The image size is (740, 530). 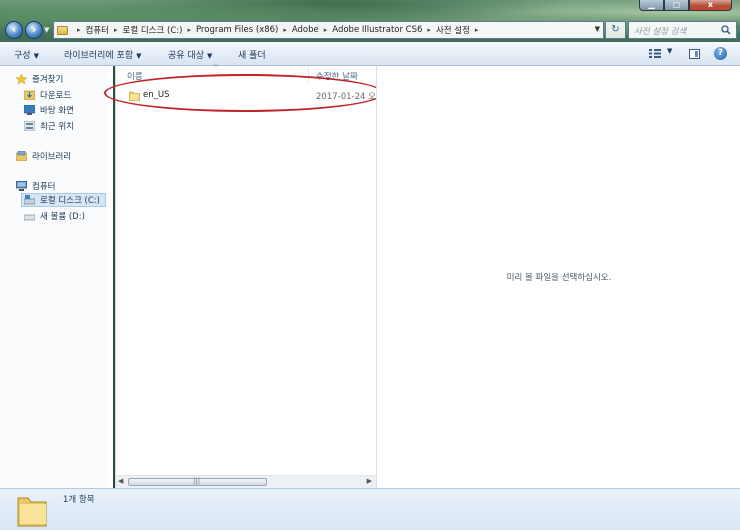 What do you see at coordinates (29, 109) in the screenshot?
I see `desktop-icon` at bounding box center [29, 109].